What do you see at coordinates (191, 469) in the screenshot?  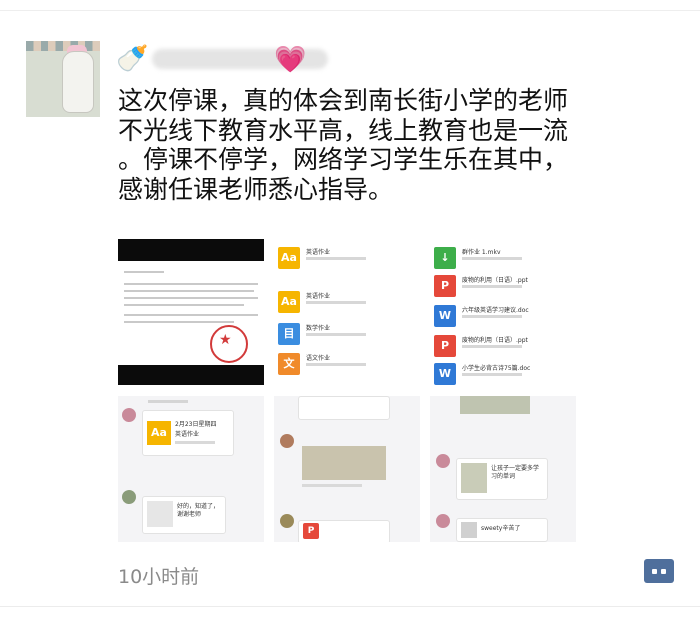 I see `photo-thumbnail-chat-homework: Aa 2月23日星期四 英语作业 好的，知道了，谢谢老师` at bounding box center [191, 469].